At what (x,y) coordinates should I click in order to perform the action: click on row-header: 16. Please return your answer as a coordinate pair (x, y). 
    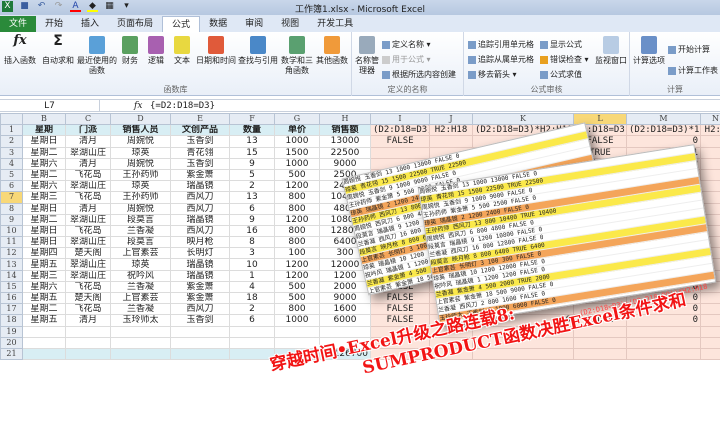
    Looking at the image, I should click on (11, 298).